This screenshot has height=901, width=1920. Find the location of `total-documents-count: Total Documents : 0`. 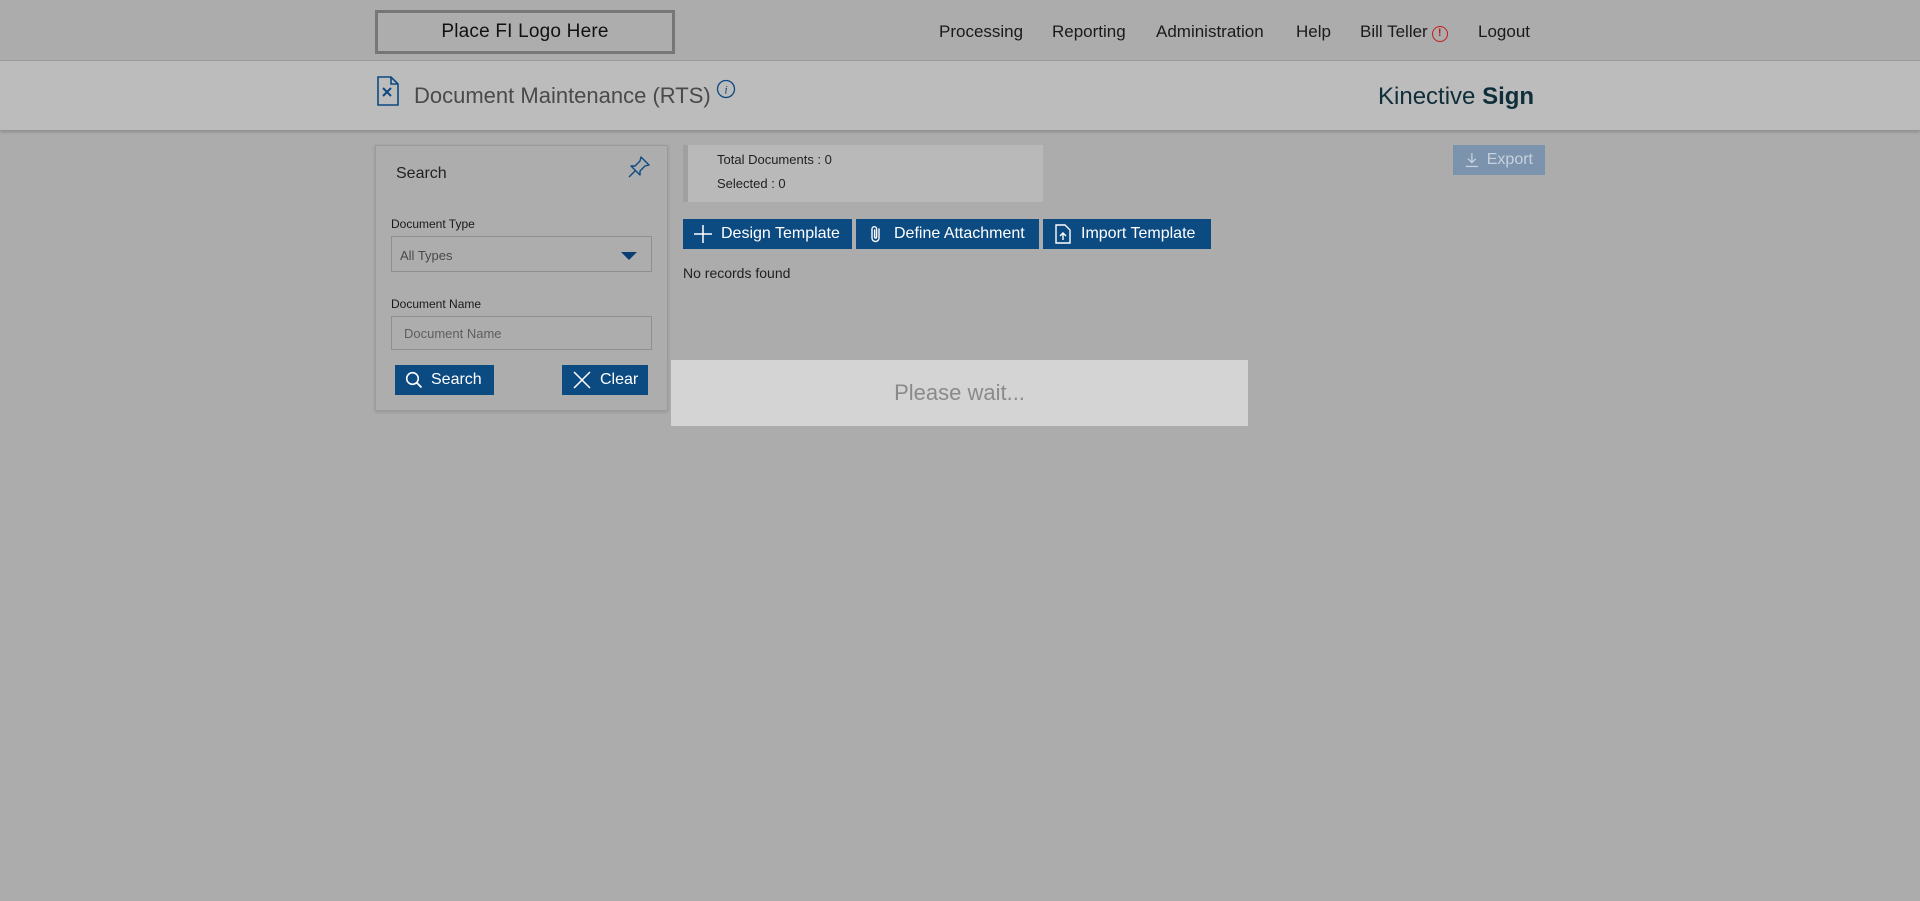

total-documents-count: Total Documents : 0 is located at coordinates (774, 159).